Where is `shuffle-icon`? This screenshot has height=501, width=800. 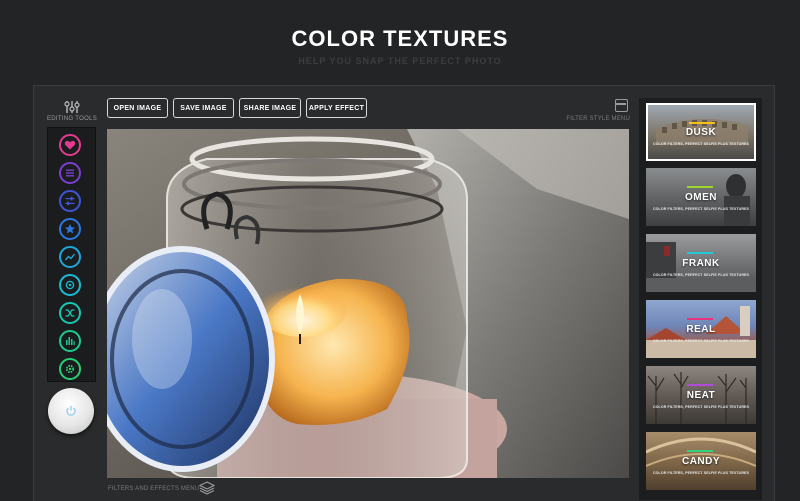
shuffle-icon is located at coordinates (70, 313).